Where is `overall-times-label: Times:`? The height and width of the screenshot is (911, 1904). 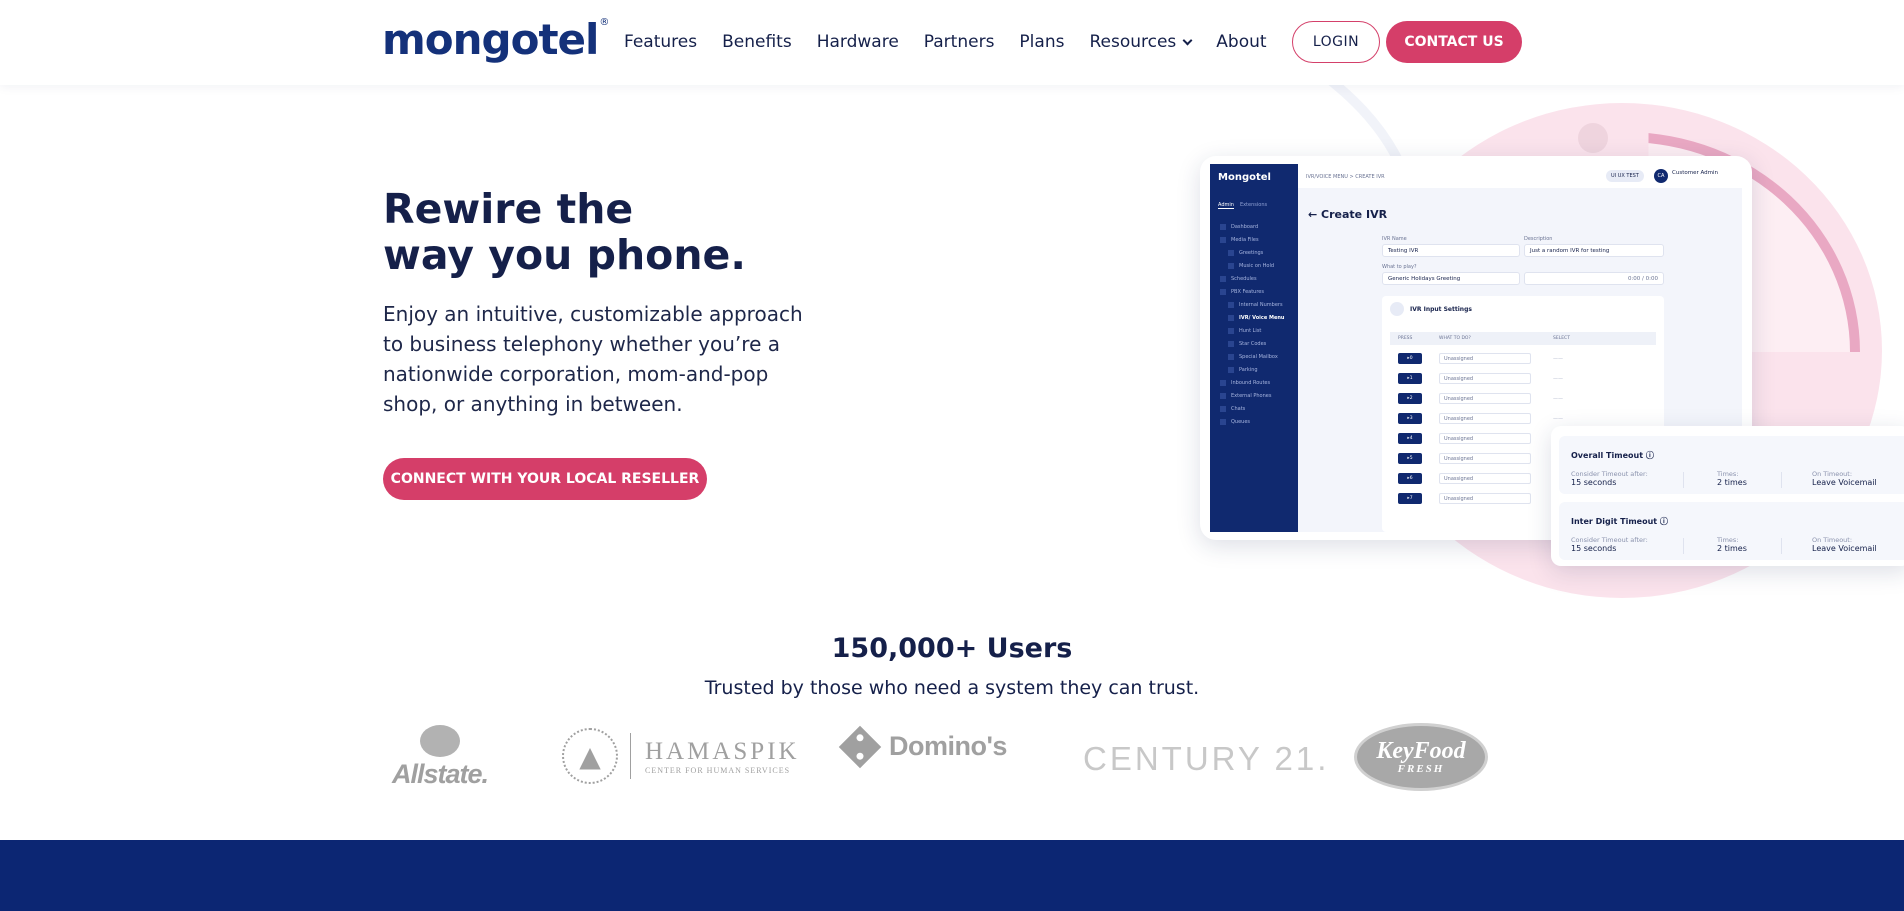 overall-times-label: Times: is located at coordinates (1728, 474).